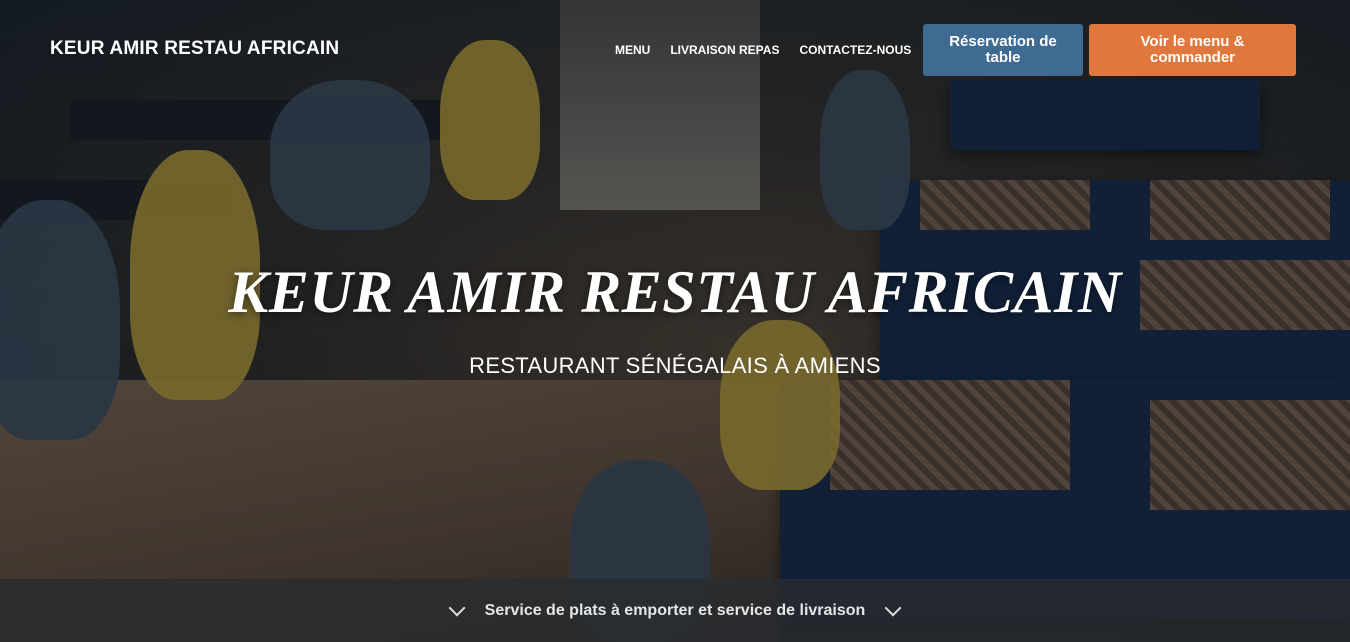 This screenshot has height=642, width=1350. What do you see at coordinates (1192, 50) in the screenshot?
I see `view-menu-order-button: Voir le menu & commander` at bounding box center [1192, 50].